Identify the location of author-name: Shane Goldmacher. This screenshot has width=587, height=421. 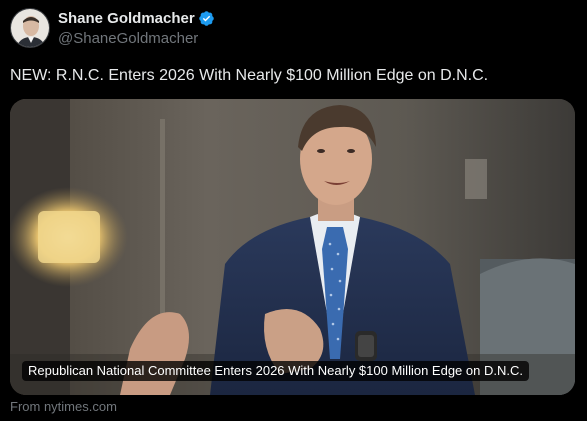
(126, 18).